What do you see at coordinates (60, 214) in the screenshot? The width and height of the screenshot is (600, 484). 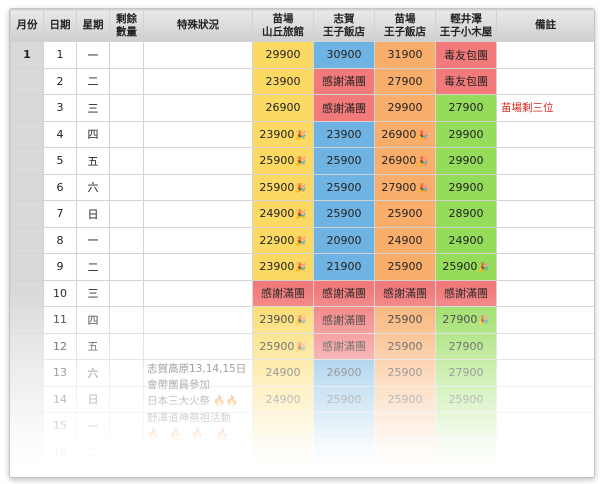 I see `date-cell: 7` at bounding box center [60, 214].